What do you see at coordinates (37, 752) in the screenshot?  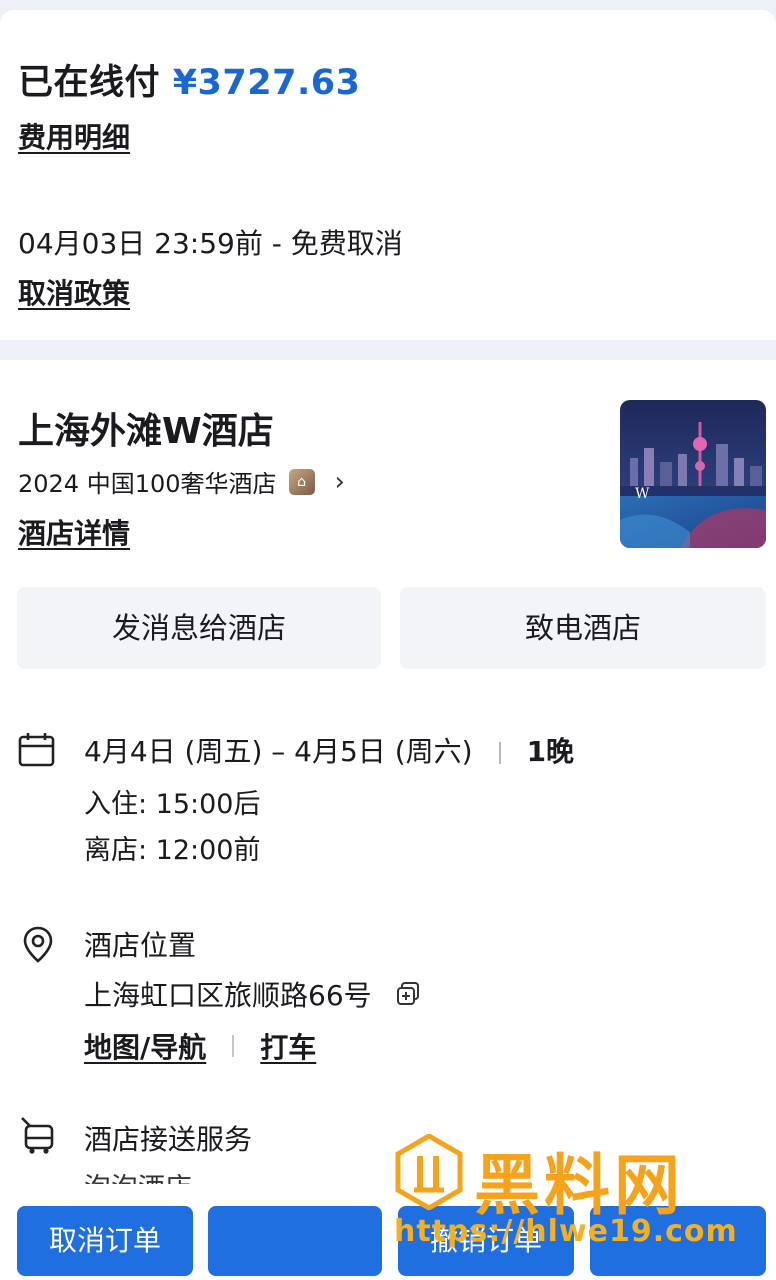 I see `calendar-icon` at bounding box center [37, 752].